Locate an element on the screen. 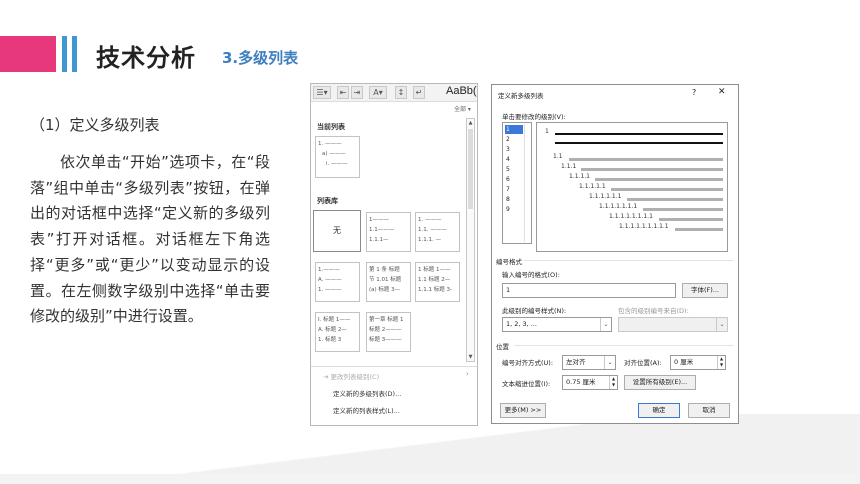 The image size is (860, 484). current-sample-1: 1. ——— is located at coordinates (330, 144).